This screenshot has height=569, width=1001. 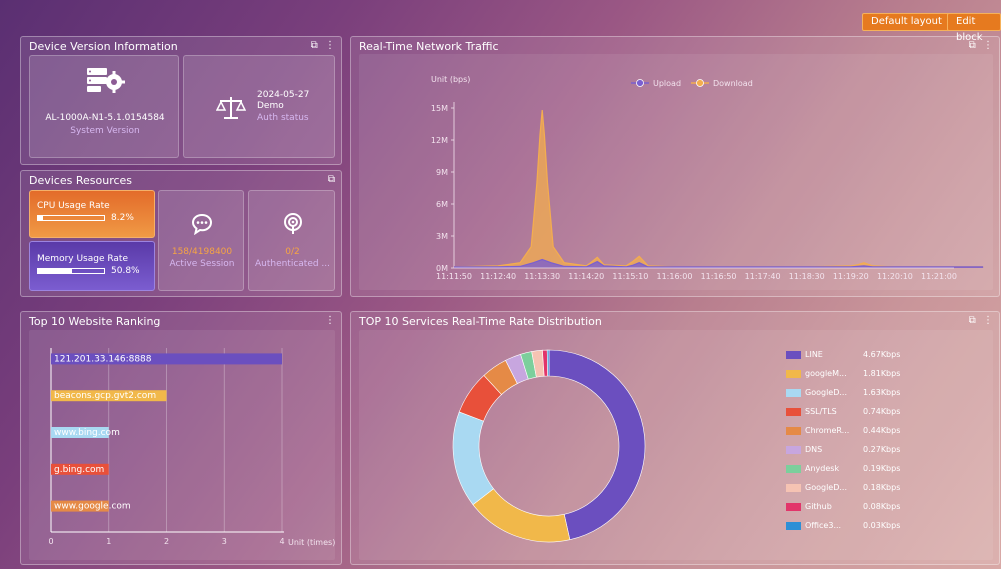 What do you see at coordinates (733, 83) in the screenshot?
I see `legend-label: Download` at bounding box center [733, 83].